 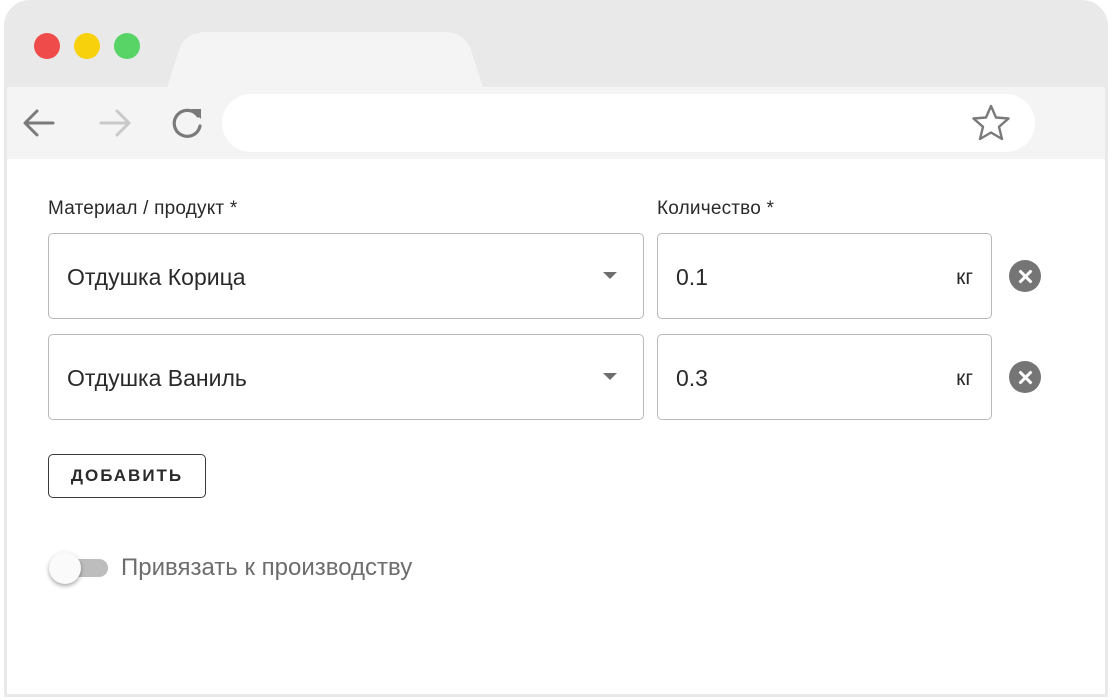 I want to click on address-bar, so click(x=628, y=123).